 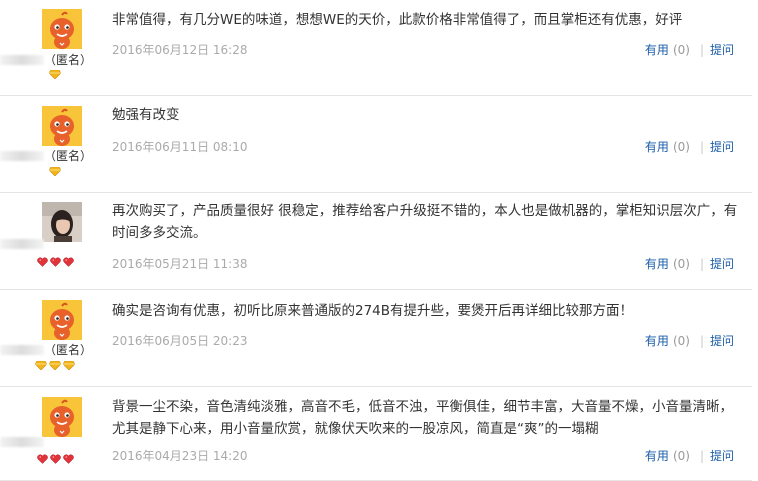 What do you see at coordinates (180, 264) in the screenshot?
I see `review-date: 2016年05月21日 11:38` at bounding box center [180, 264].